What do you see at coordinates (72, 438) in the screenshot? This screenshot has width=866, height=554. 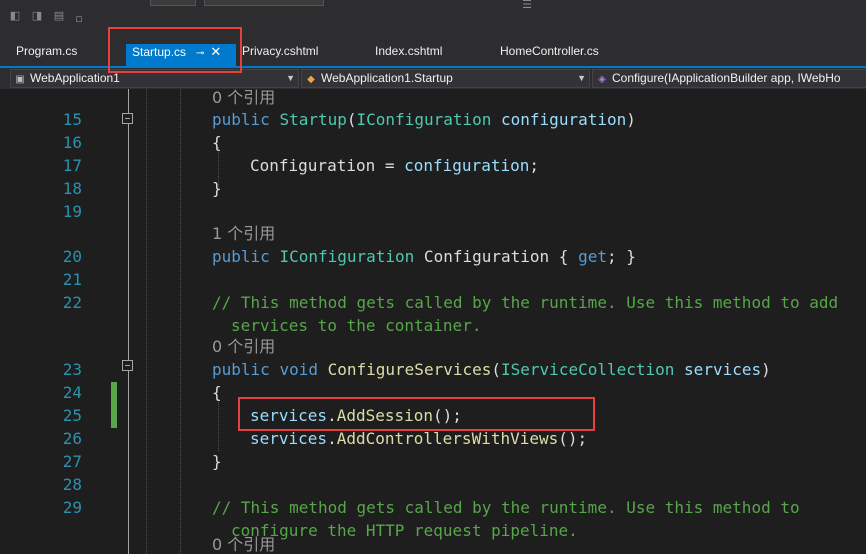 I see `line-number: 26` at bounding box center [72, 438].